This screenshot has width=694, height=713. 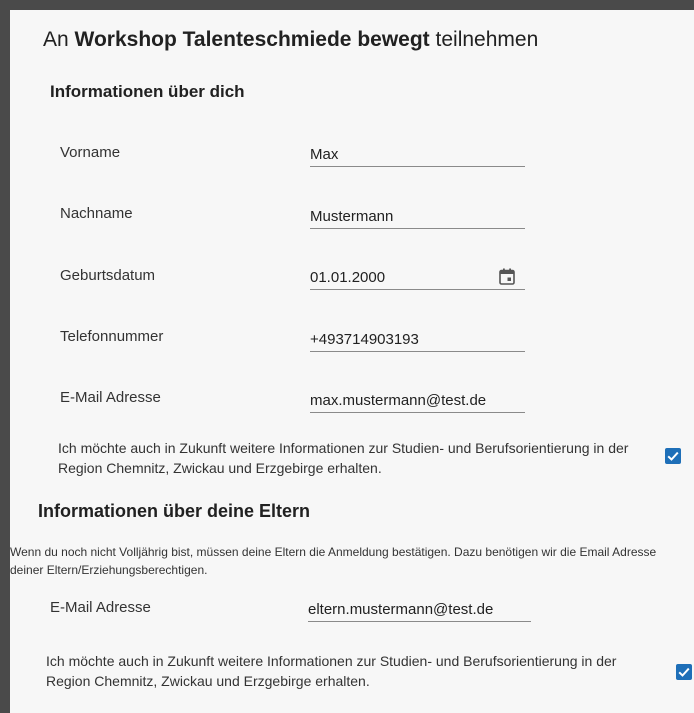 I want to click on last-name-input, so click(x=417, y=216).